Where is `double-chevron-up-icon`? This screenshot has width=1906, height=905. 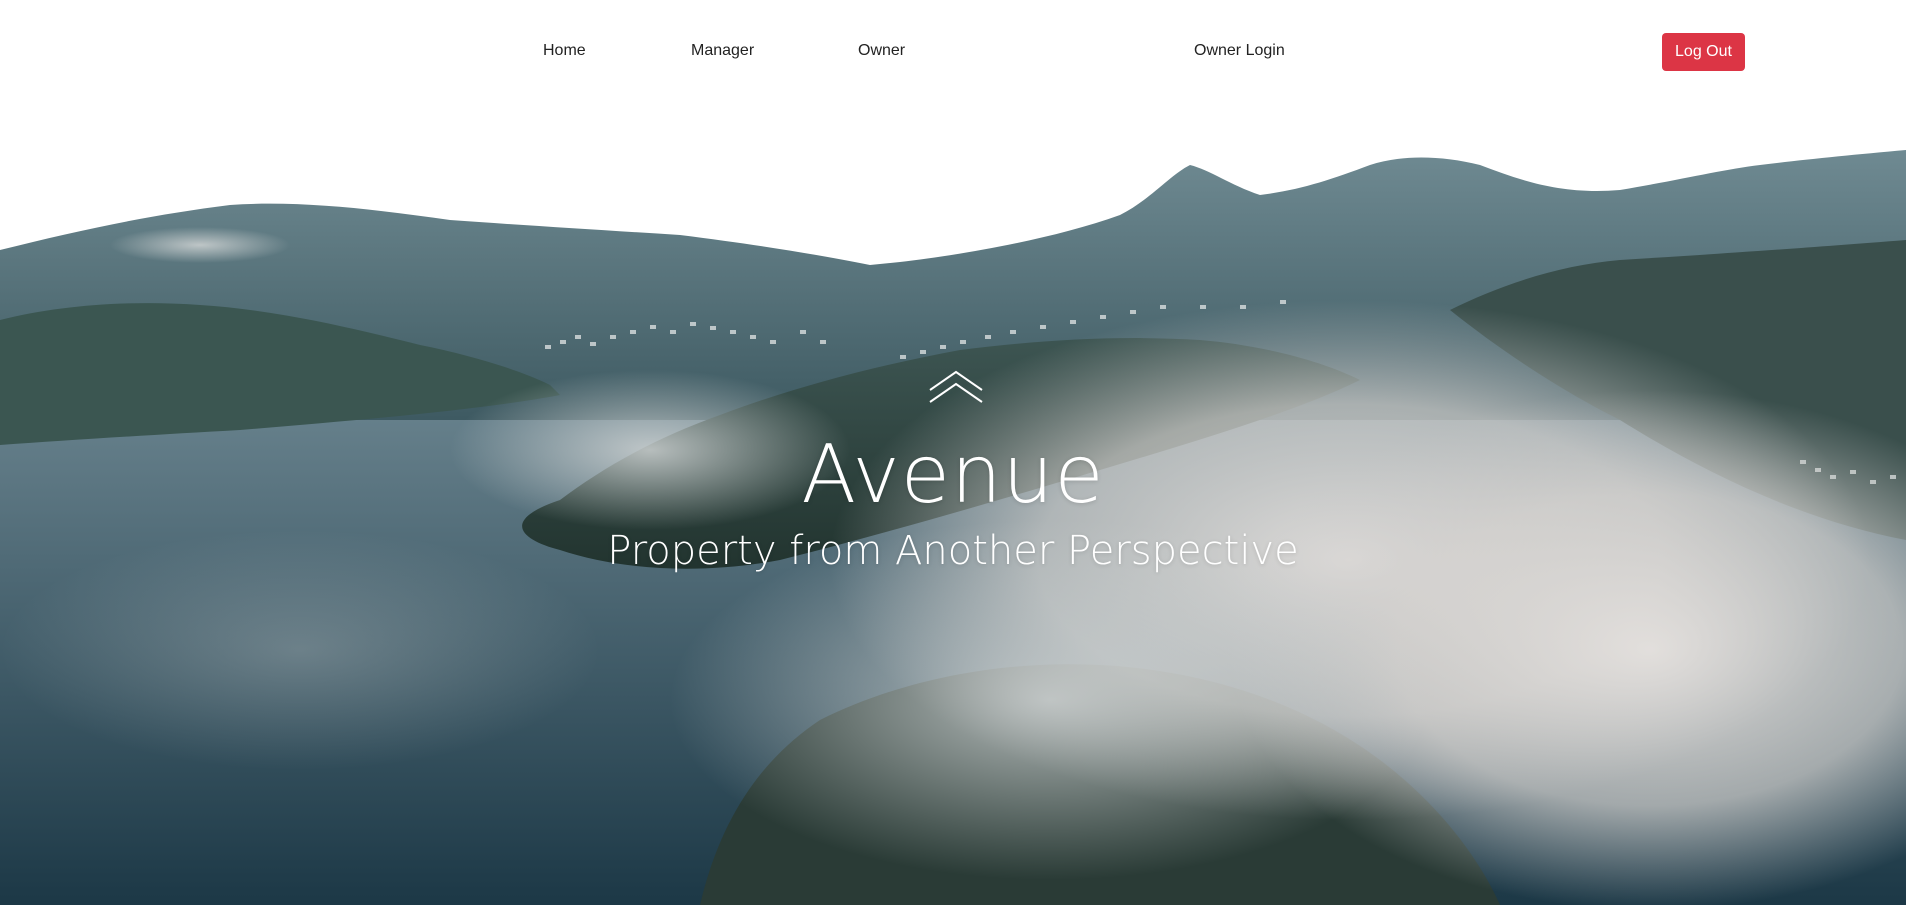
double-chevron-up-icon is located at coordinates (956, 386).